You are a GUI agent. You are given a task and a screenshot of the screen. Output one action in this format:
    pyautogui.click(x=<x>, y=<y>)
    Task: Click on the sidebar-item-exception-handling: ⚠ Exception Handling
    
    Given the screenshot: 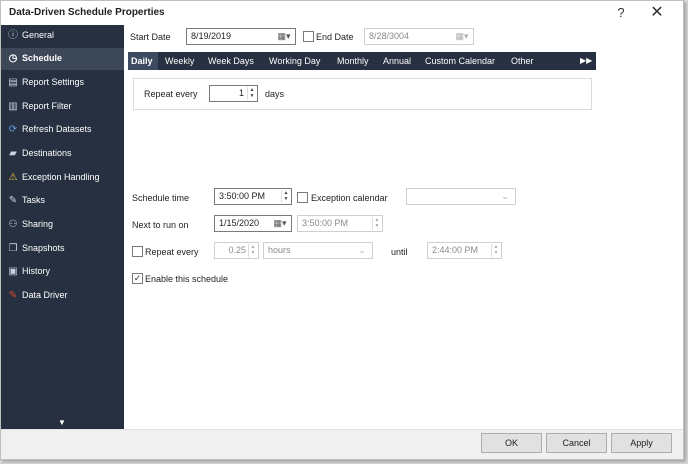 What is the action you would take?
    pyautogui.click(x=62, y=178)
    